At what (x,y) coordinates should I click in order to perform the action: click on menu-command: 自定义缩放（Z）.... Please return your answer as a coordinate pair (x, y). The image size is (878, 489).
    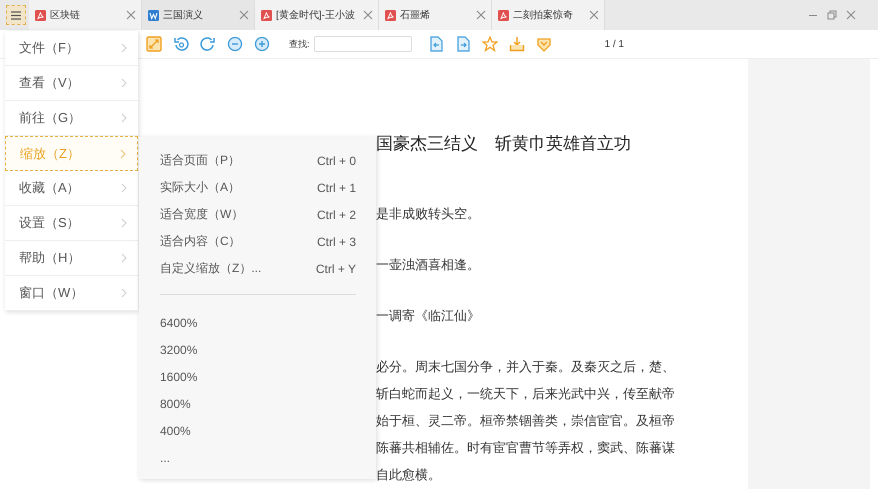
    Looking at the image, I should click on (211, 268).